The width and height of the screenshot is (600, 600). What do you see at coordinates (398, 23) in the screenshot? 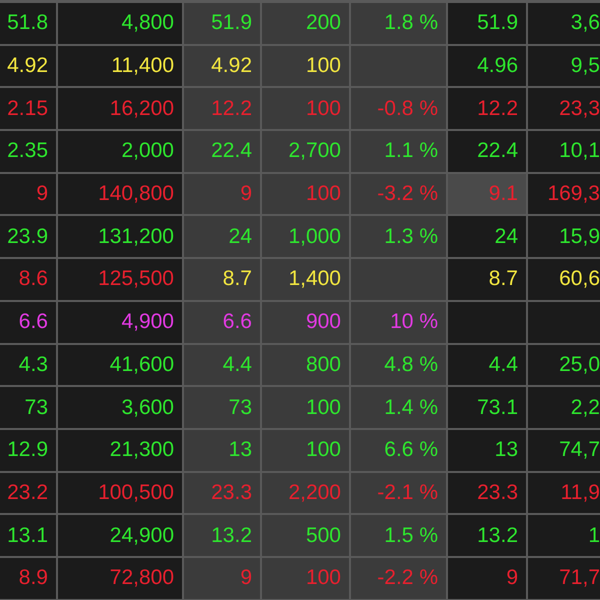
I see `table-cell: 1.8 %` at bounding box center [398, 23].